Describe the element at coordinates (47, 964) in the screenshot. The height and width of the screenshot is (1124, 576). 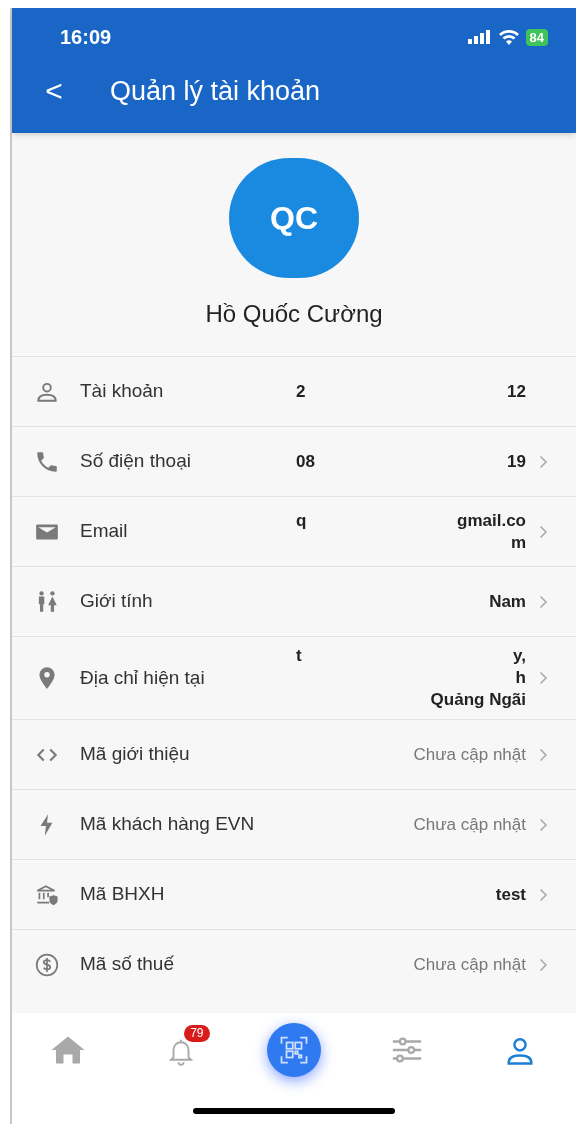
I see `dollar-icon` at that location.